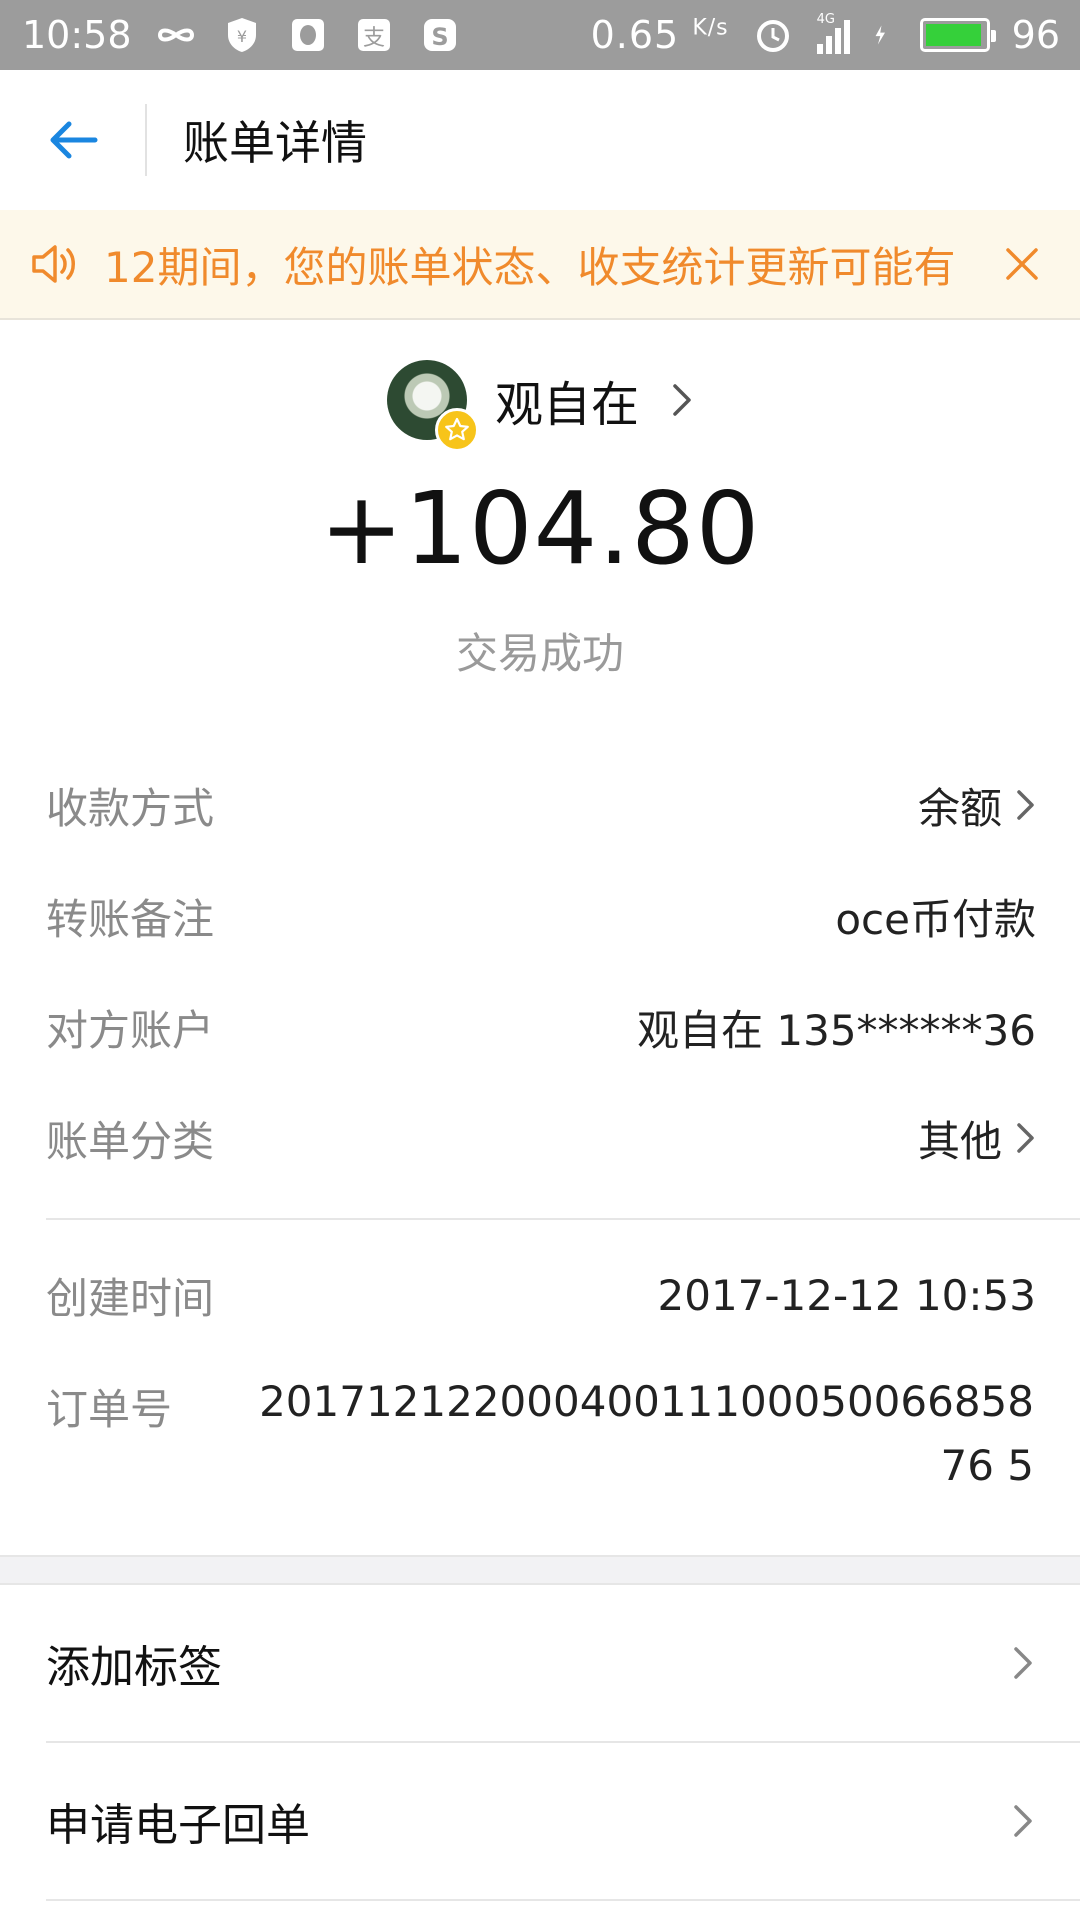  I want to click on status-bar: 10:58 ¥ 支 S 0.65 K/s 4G 96, so click(540, 35).